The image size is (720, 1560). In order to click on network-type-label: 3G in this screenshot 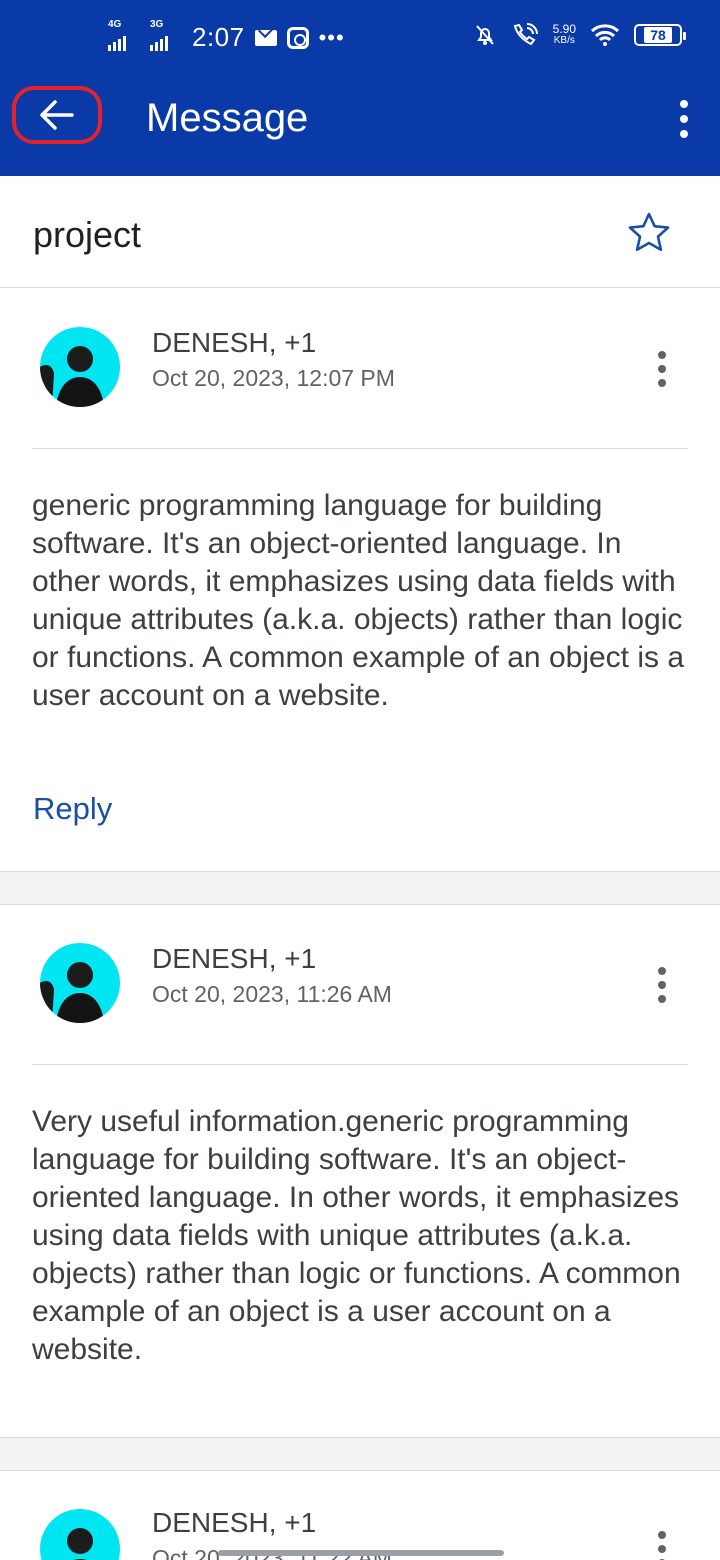, I will do `click(157, 24)`.